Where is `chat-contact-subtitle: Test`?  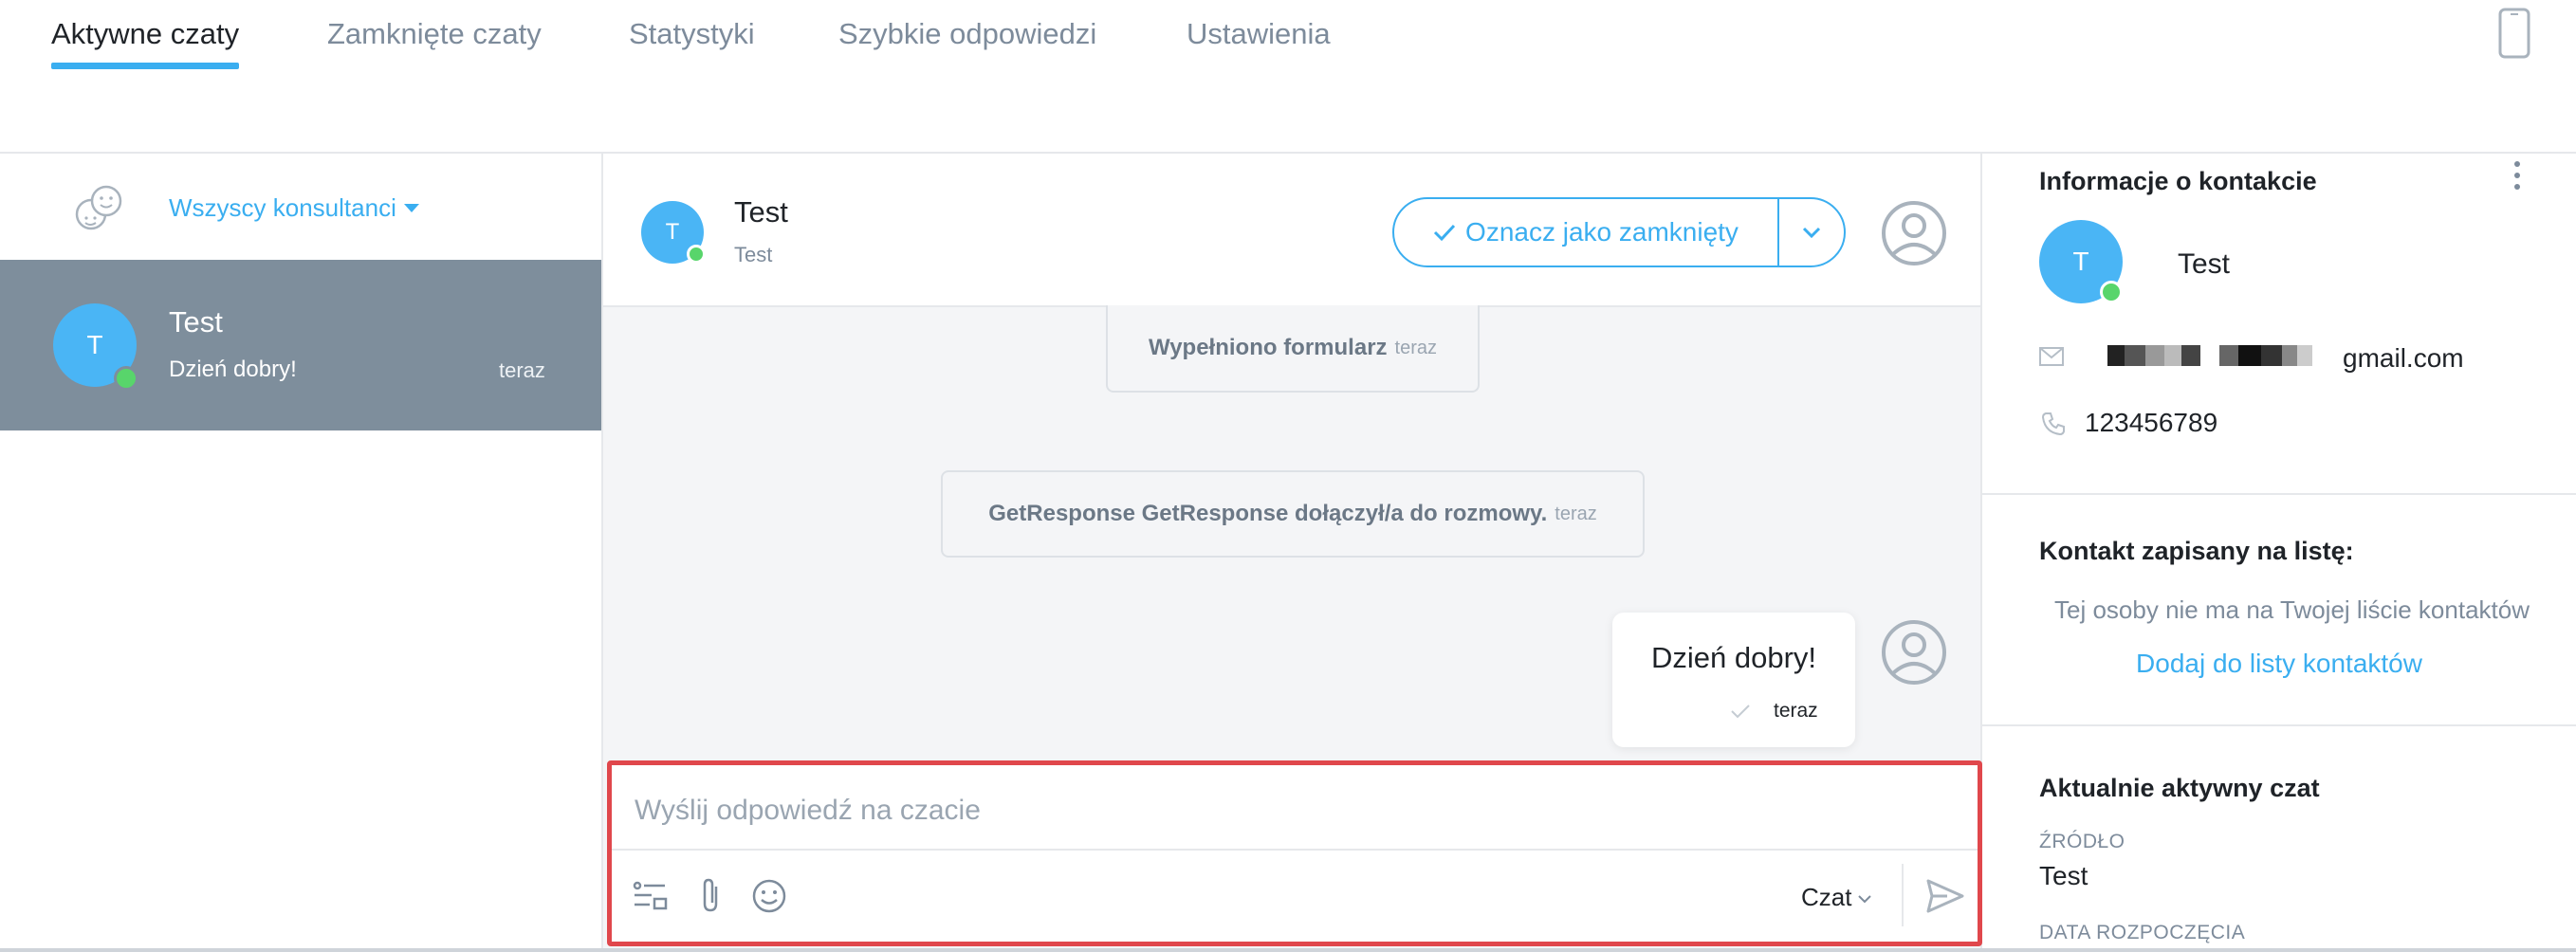 chat-contact-subtitle: Test is located at coordinates (753, 254).